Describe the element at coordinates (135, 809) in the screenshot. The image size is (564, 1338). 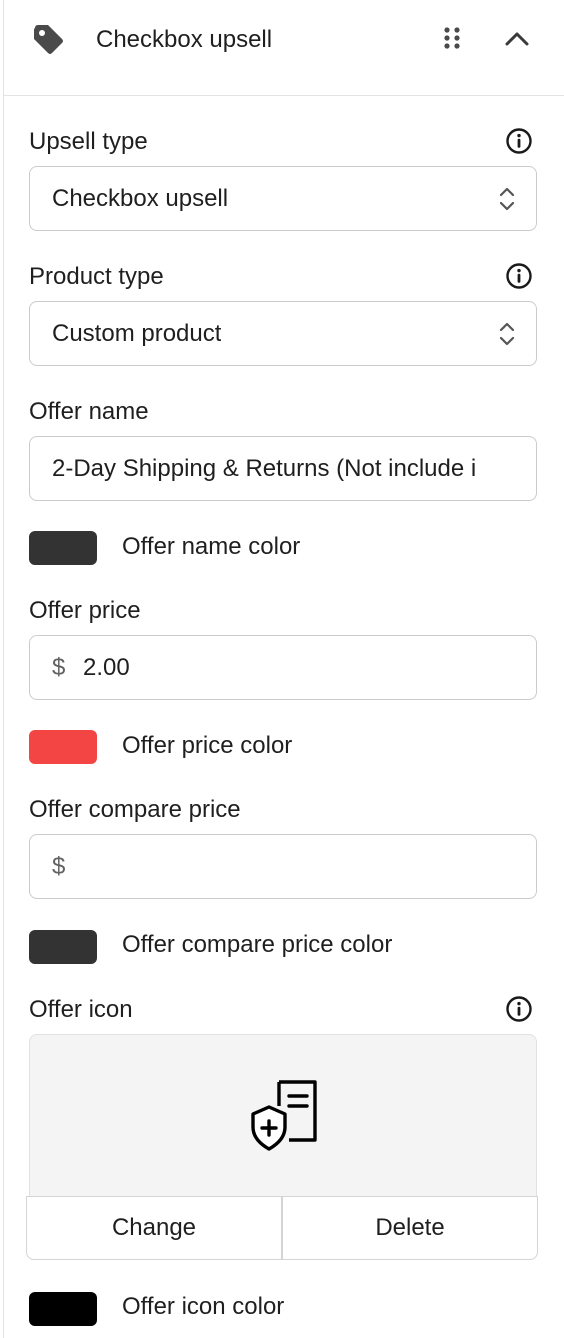
I see `offer-compare-price-label: Offer compare price` at that location.